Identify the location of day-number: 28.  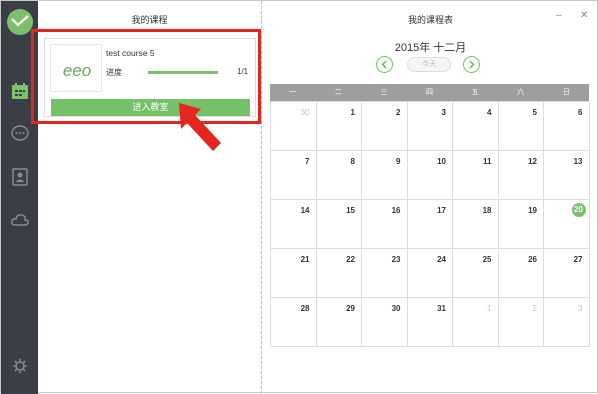
(305, 308).